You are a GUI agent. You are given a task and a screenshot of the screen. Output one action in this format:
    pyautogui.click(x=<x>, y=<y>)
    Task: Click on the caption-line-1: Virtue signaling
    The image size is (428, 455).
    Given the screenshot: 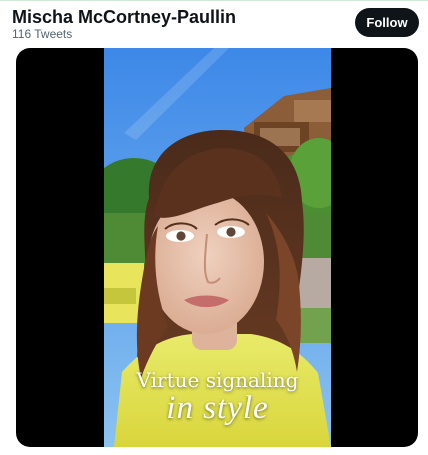 What is the action you would take?
    pyautogui.click(x=217, y=380)
    